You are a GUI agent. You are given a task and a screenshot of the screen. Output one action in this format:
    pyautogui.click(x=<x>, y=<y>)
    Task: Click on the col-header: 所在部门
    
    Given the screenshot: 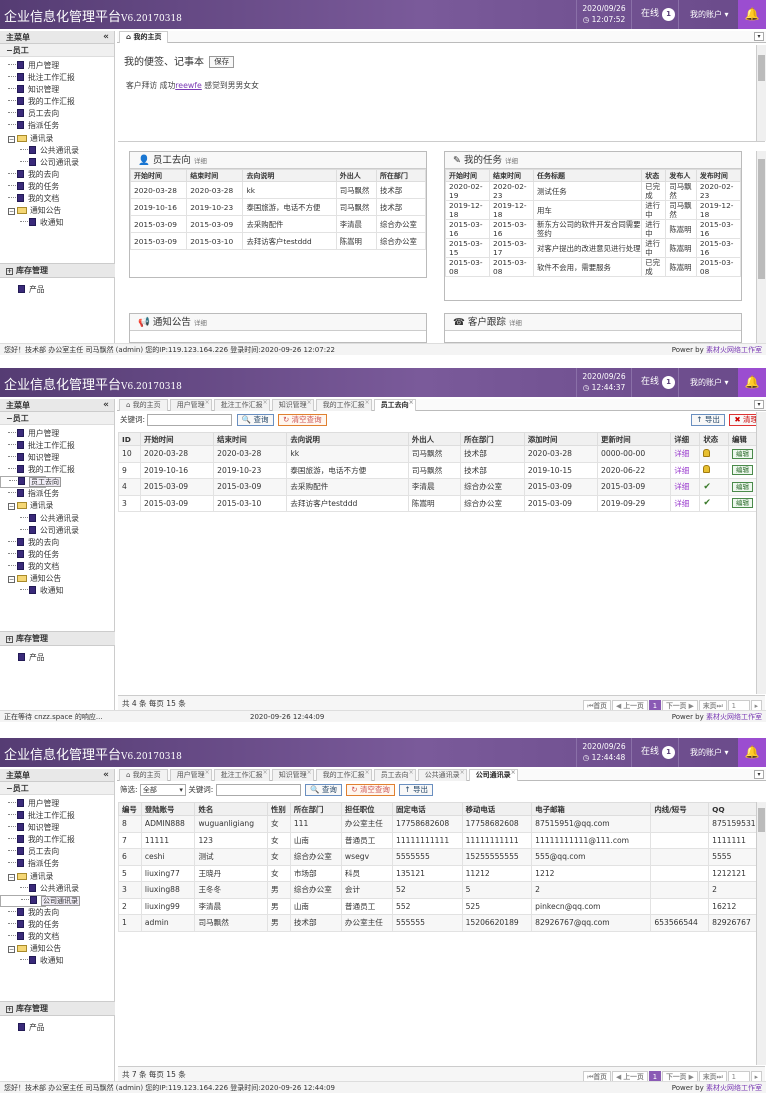 What is the action you would take?
    pyautogui.click(x=492, y=439)
    